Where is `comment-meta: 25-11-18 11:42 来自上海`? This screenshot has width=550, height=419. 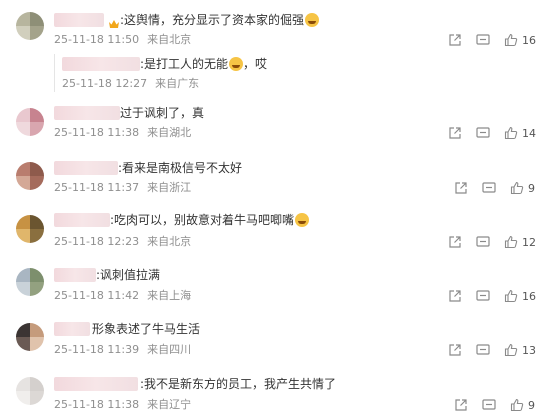
comment-meta: 25-11-18 11:42 来自上海 is located at coordinates (122, 296).